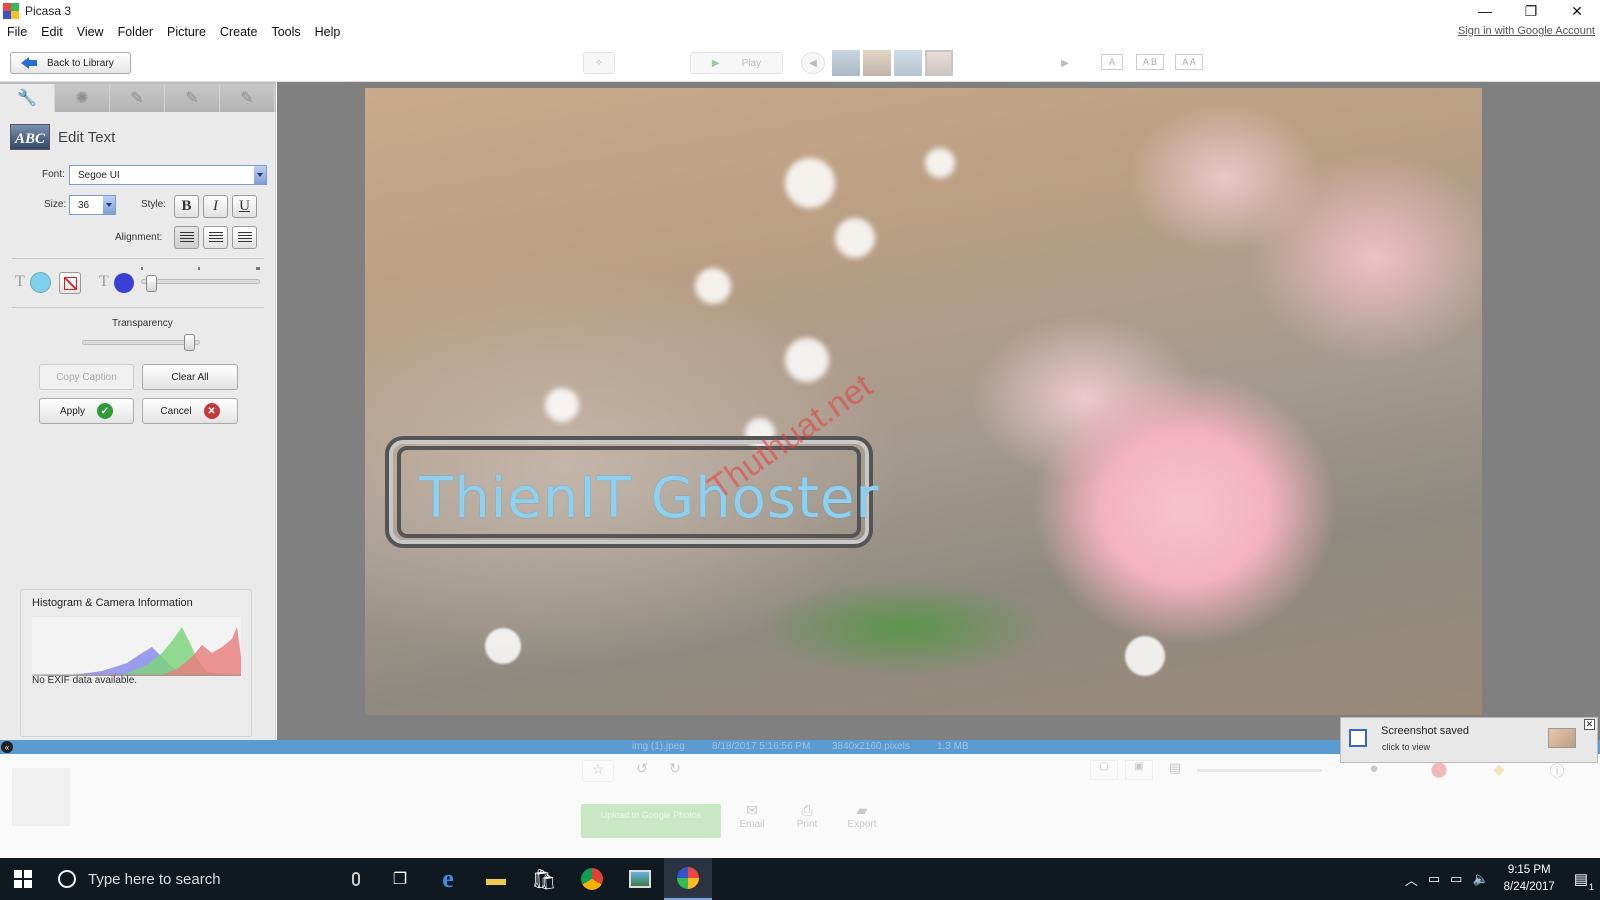 Image resolution: width=1600 pixels, height=900 pixels. What do you see at coordinates (168, 175) in the screenshot?
I see `font-select: Segoe UI` at bounding box center [168, 175].